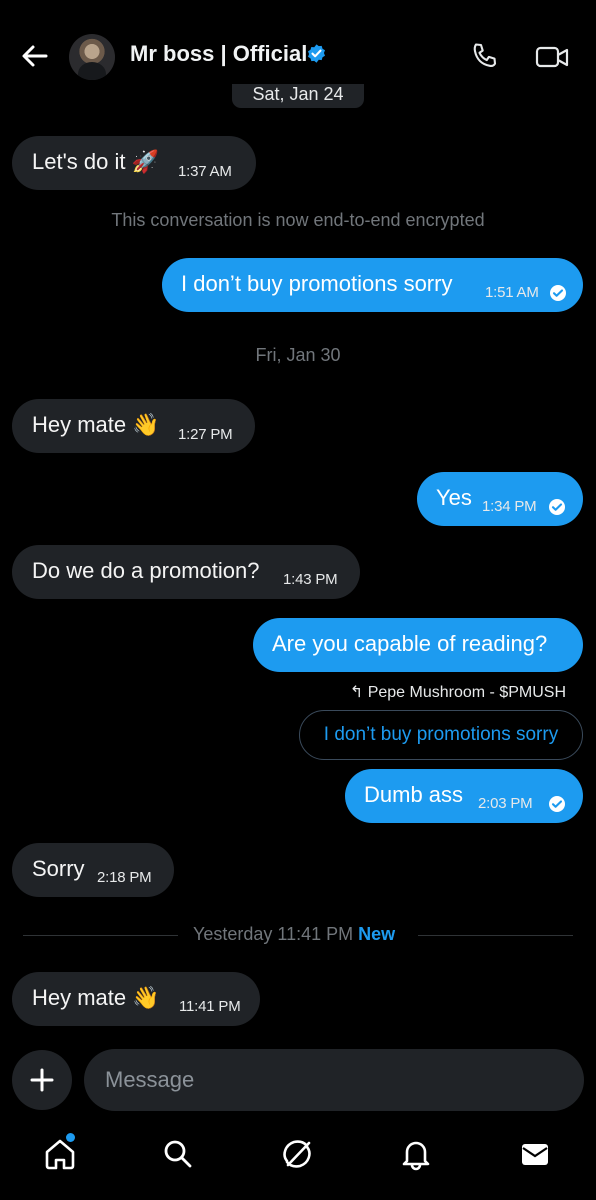  I want to click on message-time: 1:34 PM, so click(509, 506).